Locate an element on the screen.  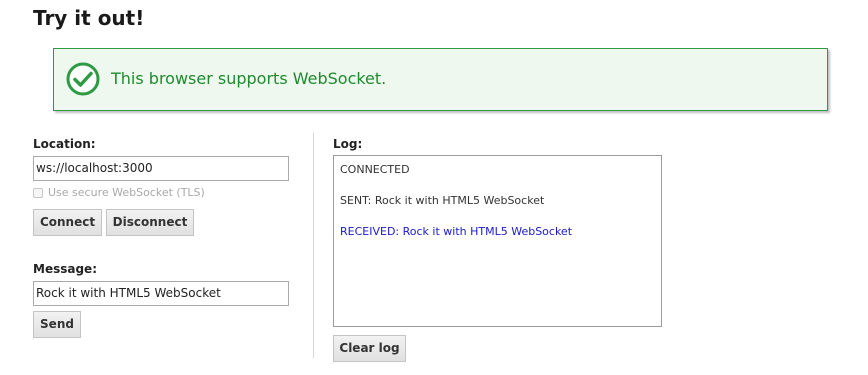
tls-label: Use secure WebSocket (TLS) is located at coordinates (126, 192).